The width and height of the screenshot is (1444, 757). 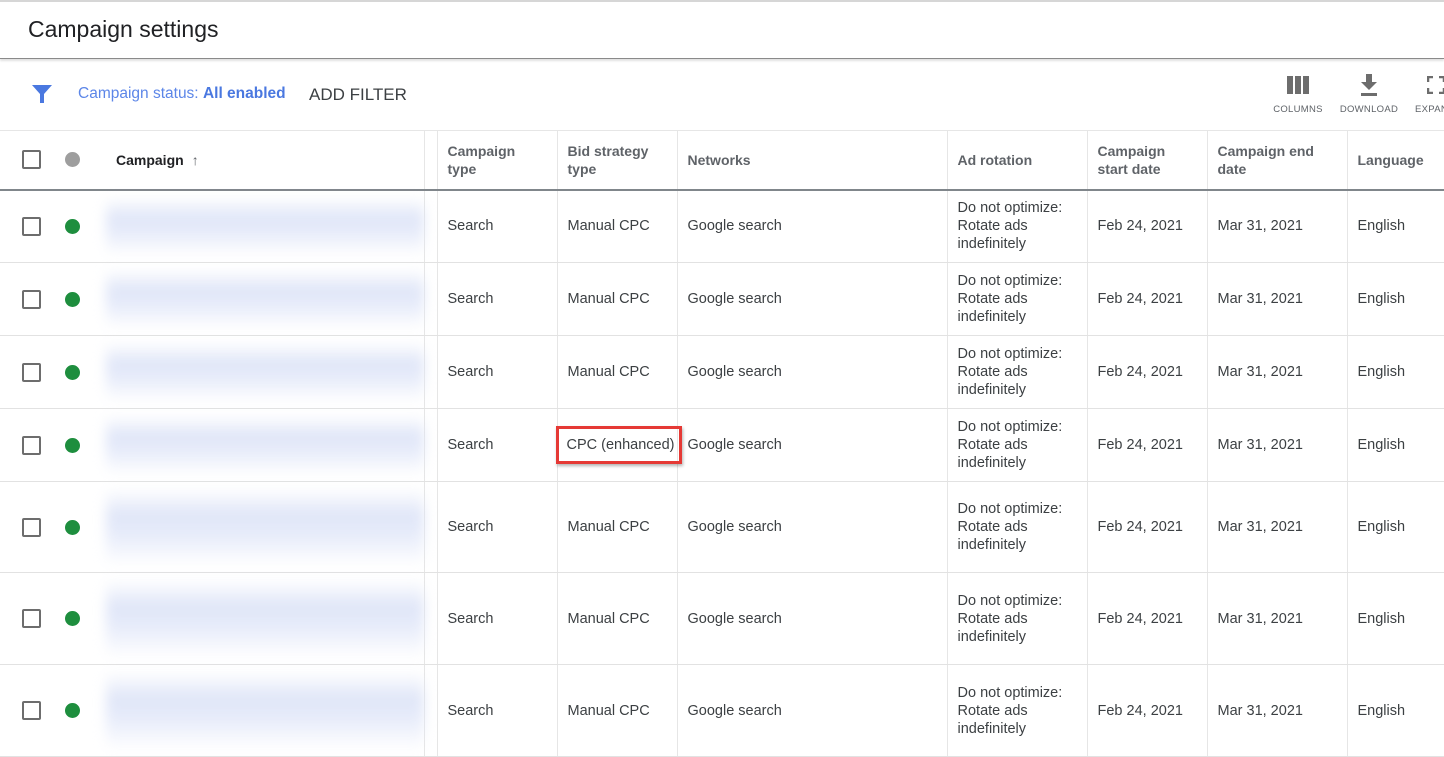 I want to click on filter-prefix: Campaign status:, so click(x=140, y=93).